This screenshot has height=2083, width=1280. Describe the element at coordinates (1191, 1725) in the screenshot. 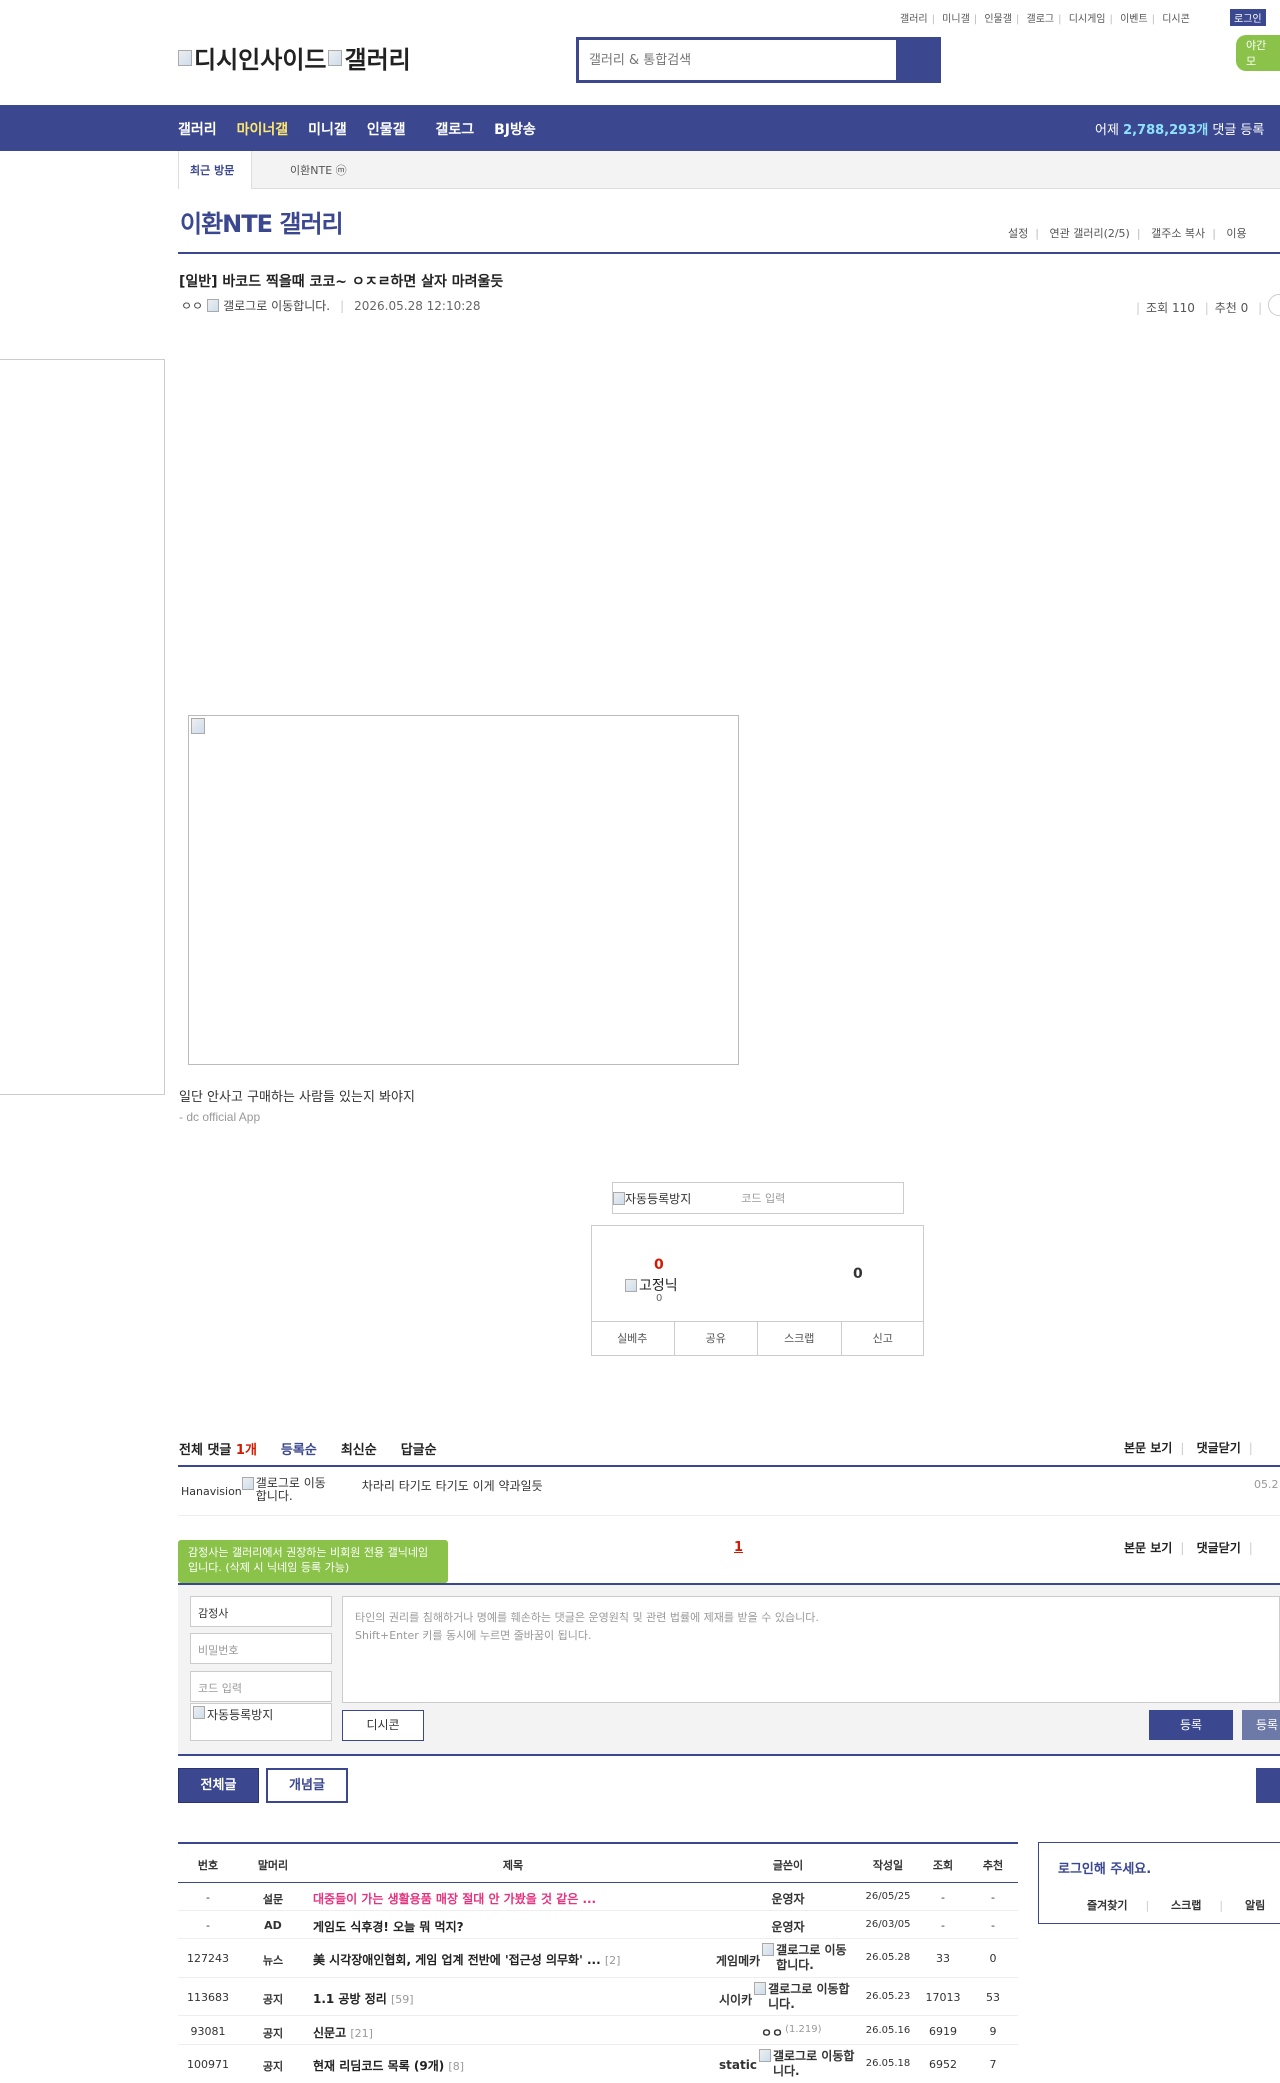

I see `submit-button: 등록` at that location.